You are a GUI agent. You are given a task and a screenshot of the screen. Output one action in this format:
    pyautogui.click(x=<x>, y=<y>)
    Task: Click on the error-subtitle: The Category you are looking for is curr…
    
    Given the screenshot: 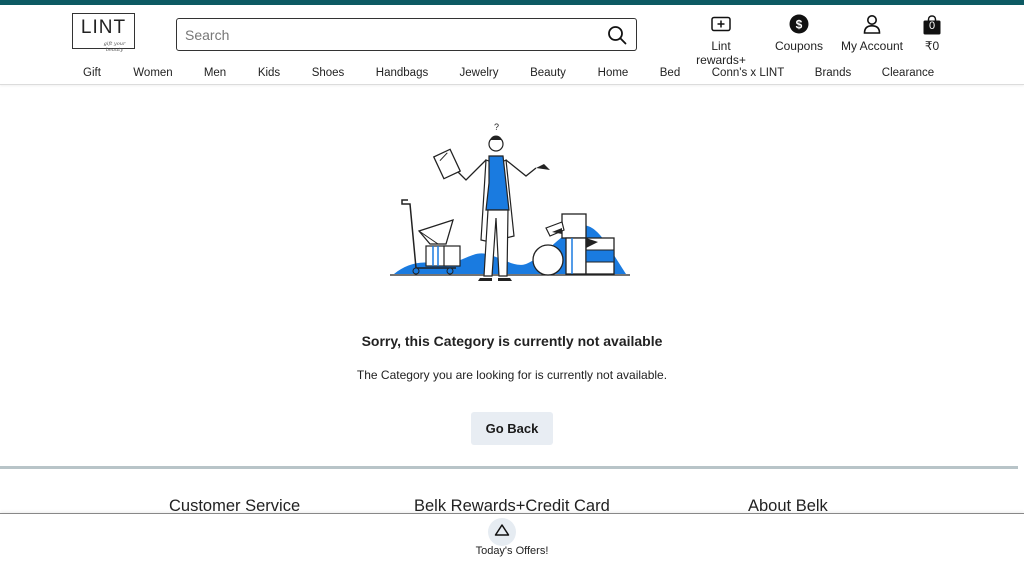 What is the action you would take?
    pyautogui.click(x=512, y=375)
    